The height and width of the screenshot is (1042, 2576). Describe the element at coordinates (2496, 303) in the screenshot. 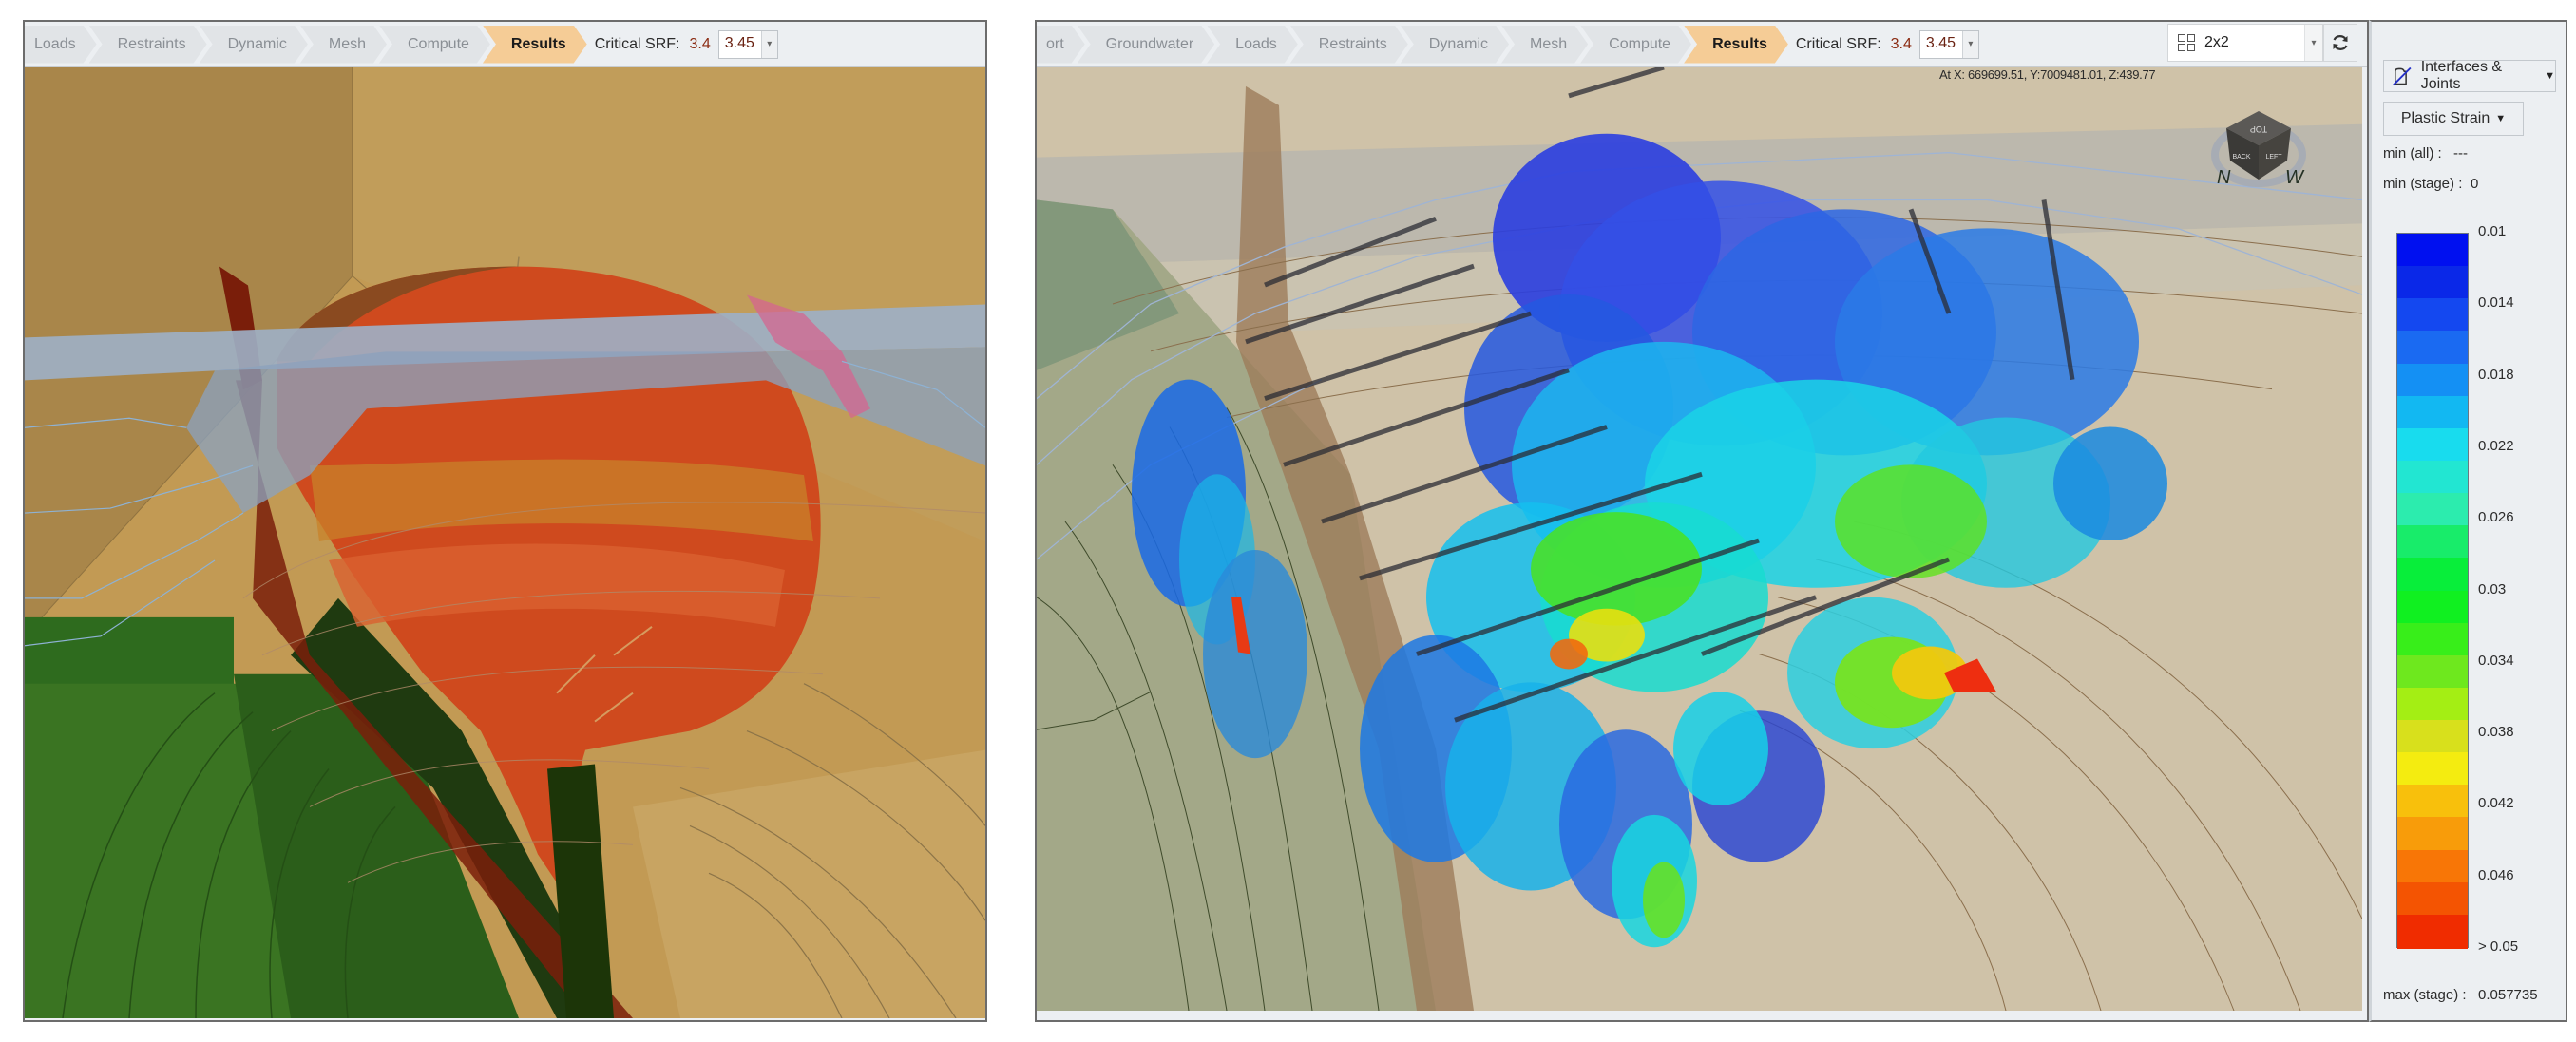

I see `legend-tick-label: 0.014` at that location.